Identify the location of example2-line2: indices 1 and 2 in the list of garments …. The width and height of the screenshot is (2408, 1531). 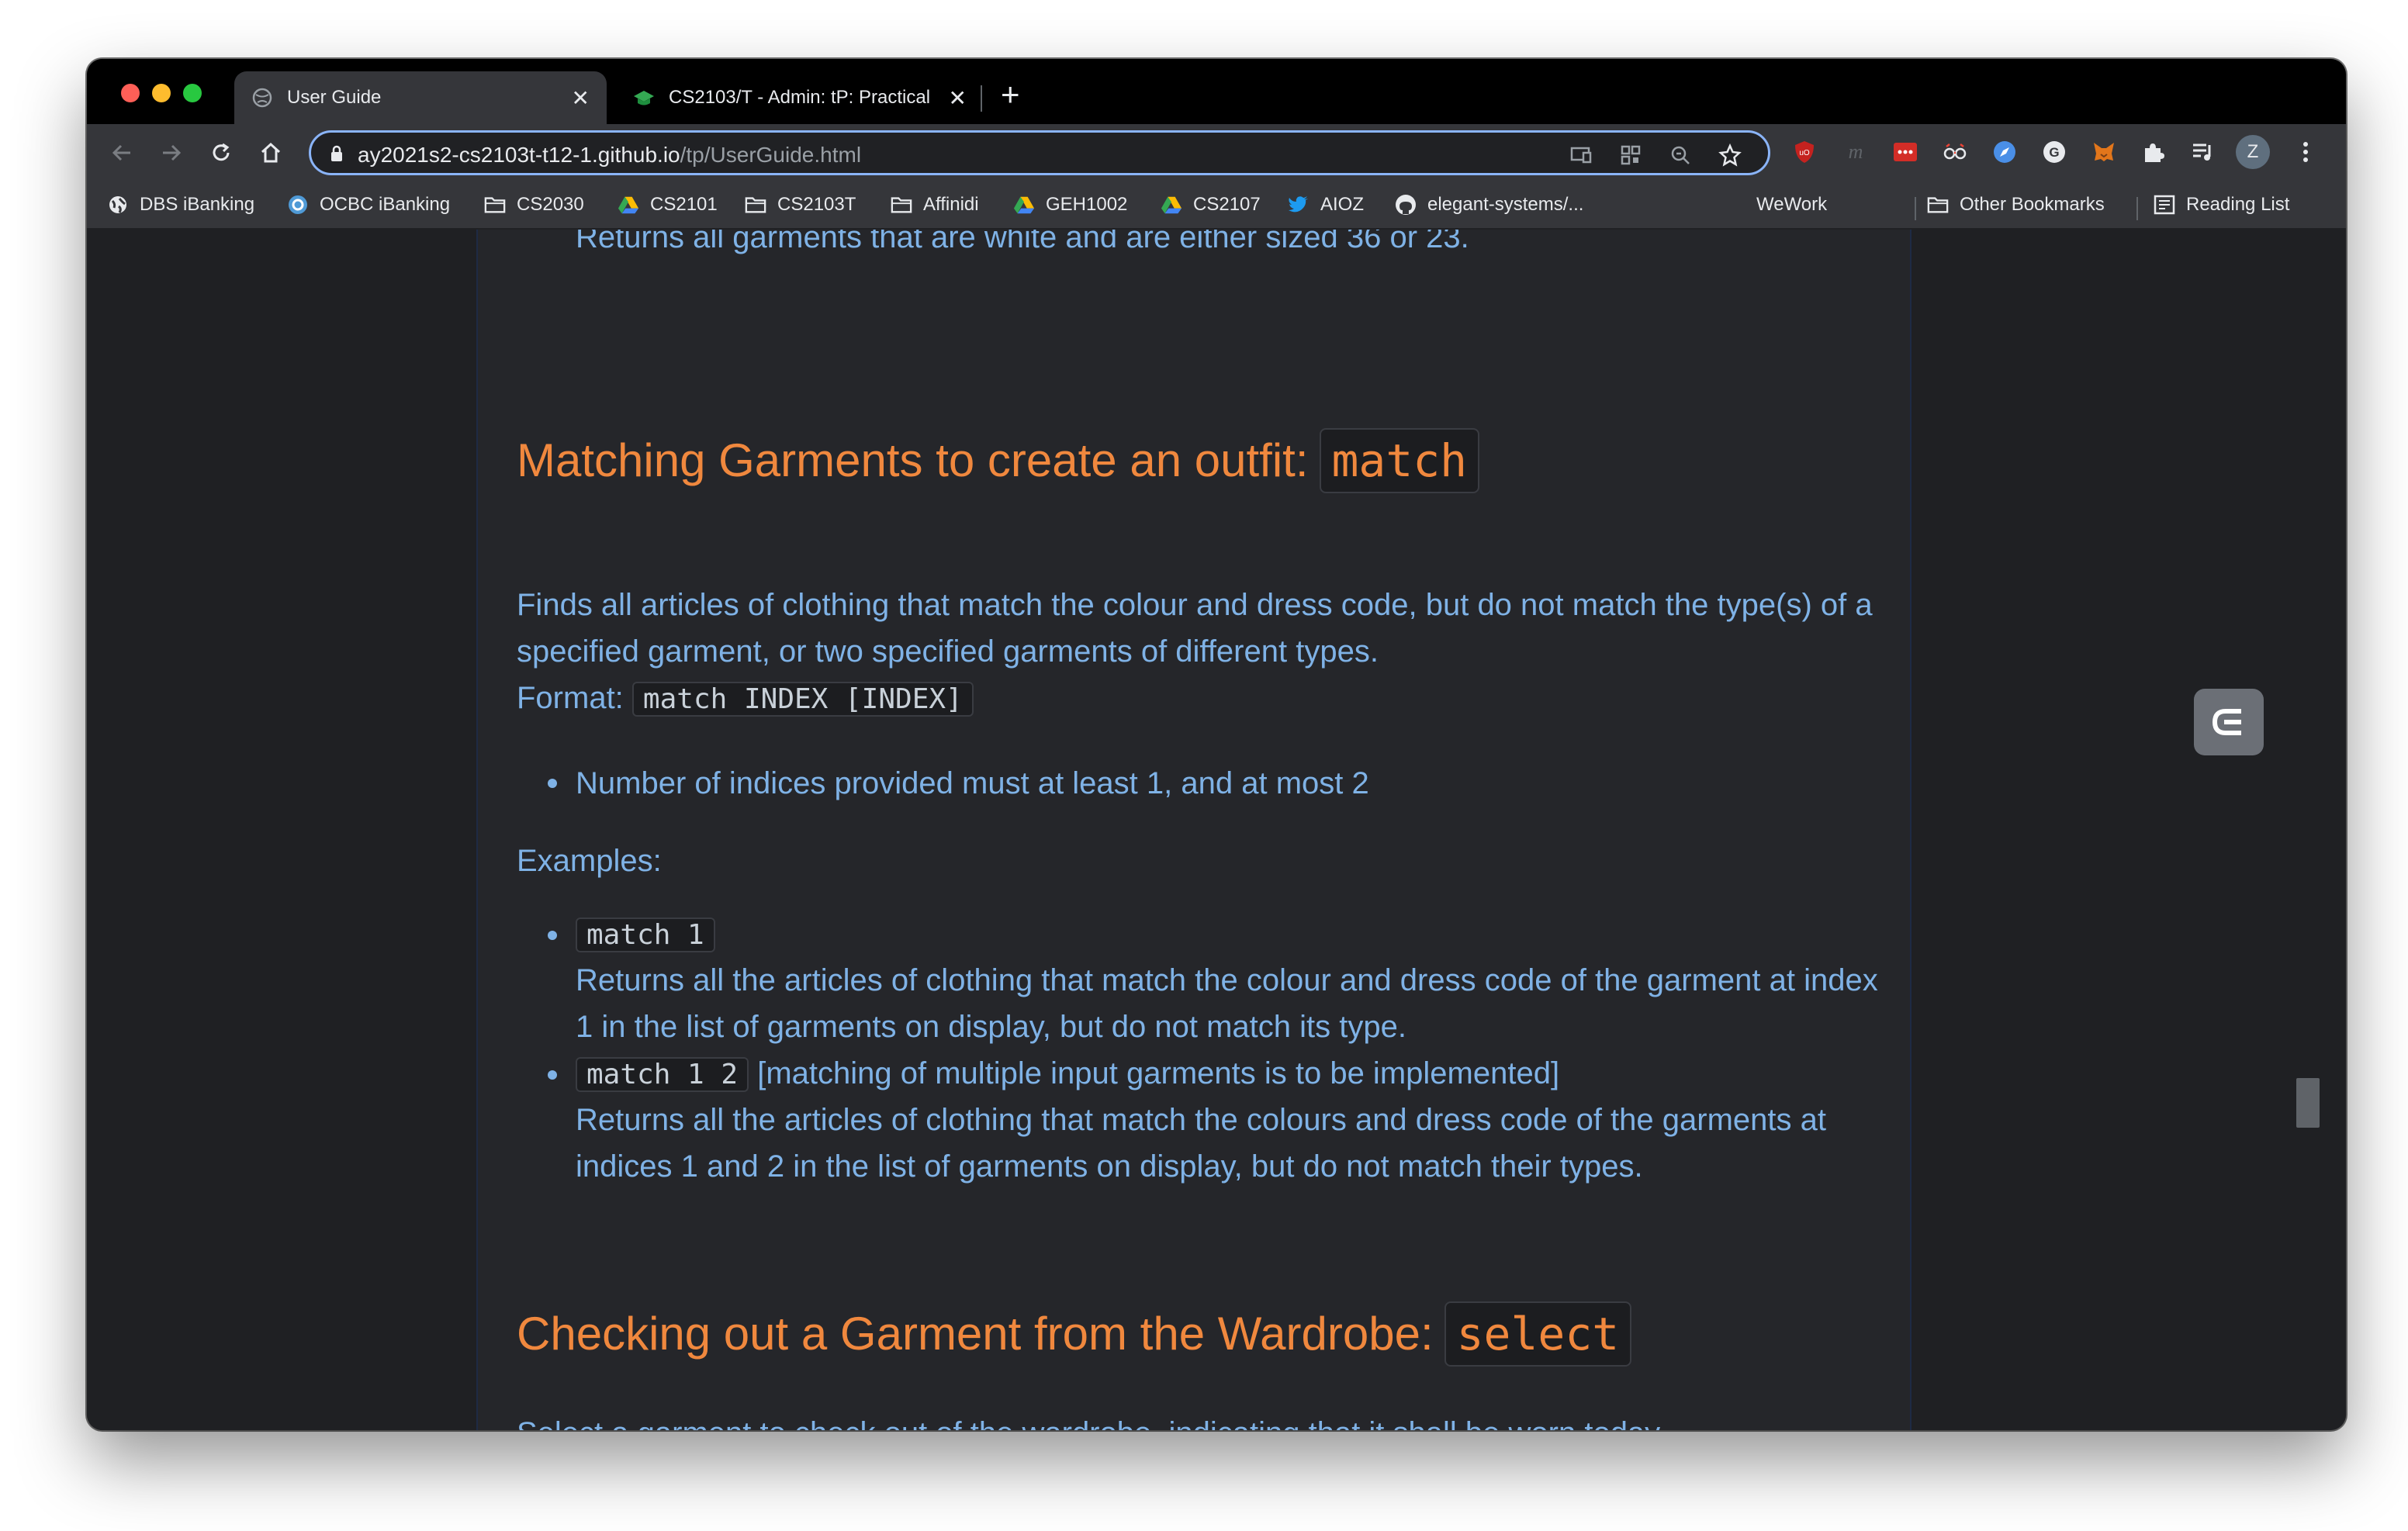
(1109, 1166).